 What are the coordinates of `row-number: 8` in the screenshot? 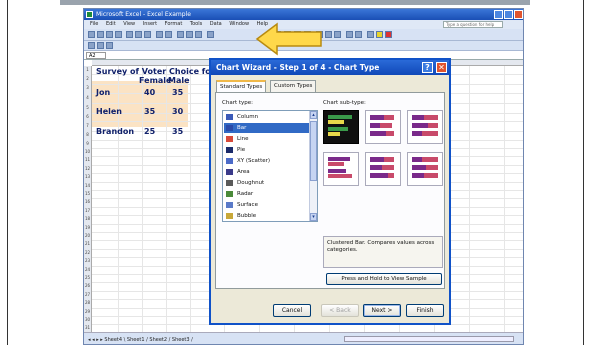 It's located at (88, 135).